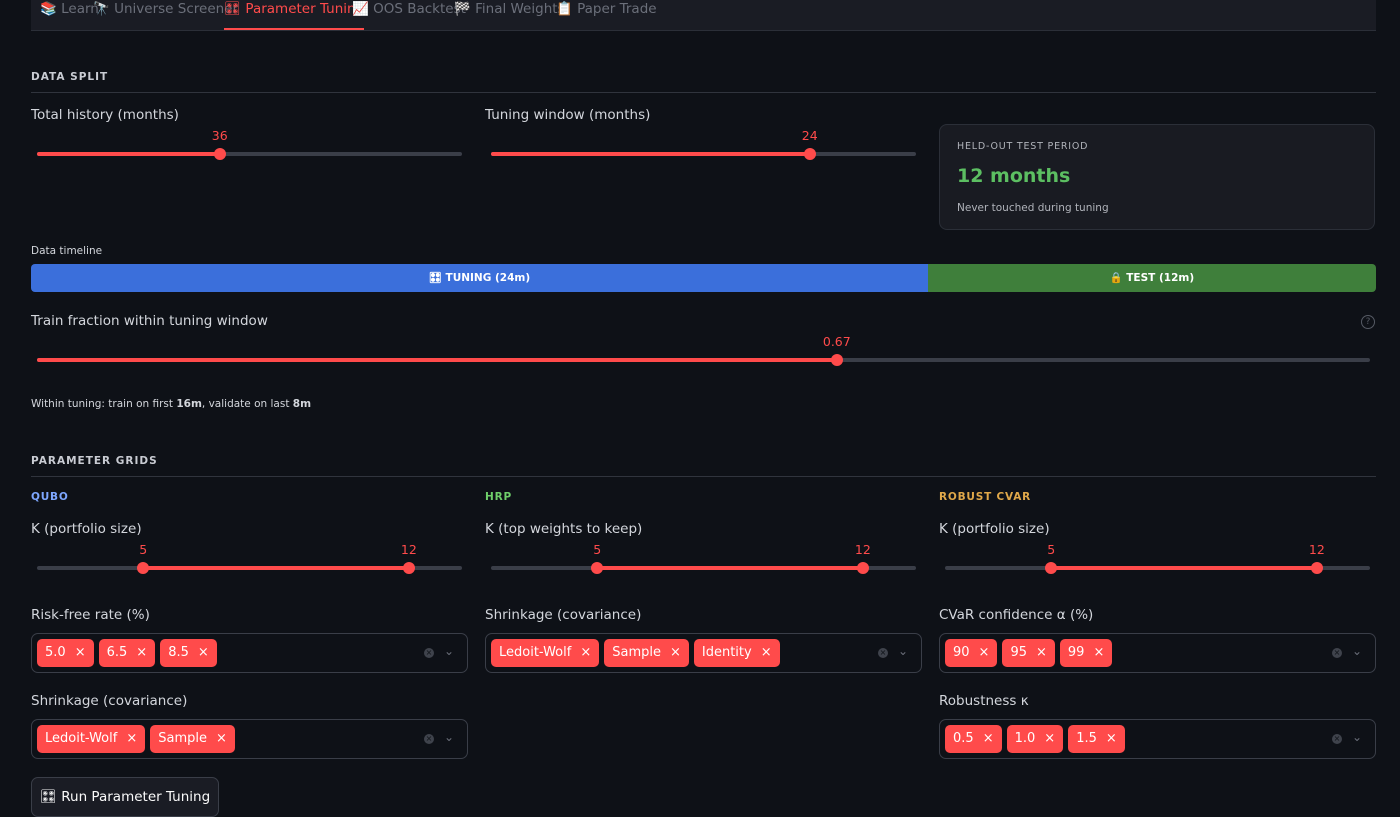 The width and height of the screenshot is (1400, 817). I want to click on slider-value: 0.67, so click(836, 341).